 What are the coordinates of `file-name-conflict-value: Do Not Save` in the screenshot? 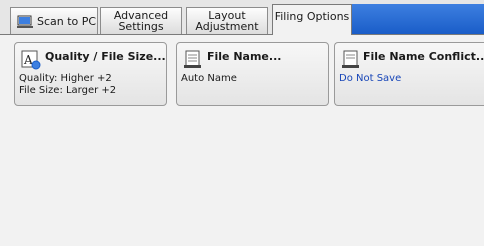 It's located at (370, 78).